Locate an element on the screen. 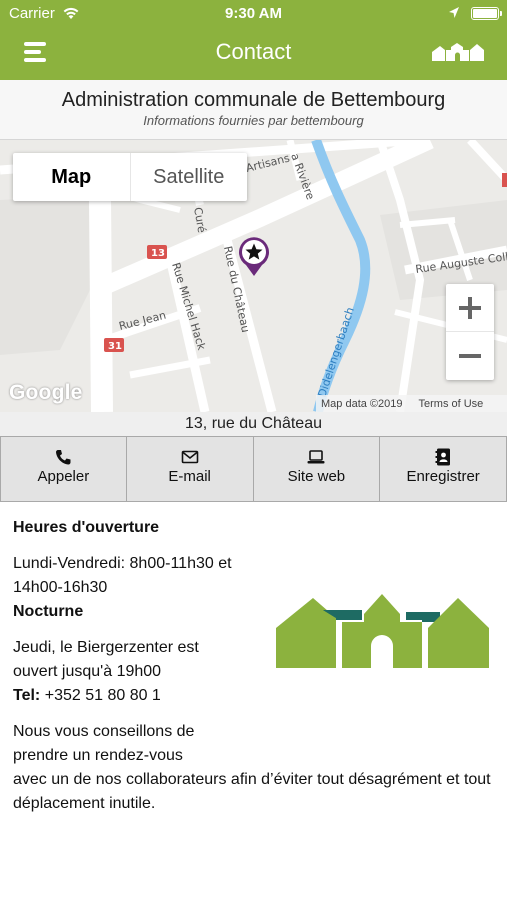 Image resolution: width=507 pixels, height=900 pixels. address-label: 13, rue du Château is located at coordinates (253, 424).